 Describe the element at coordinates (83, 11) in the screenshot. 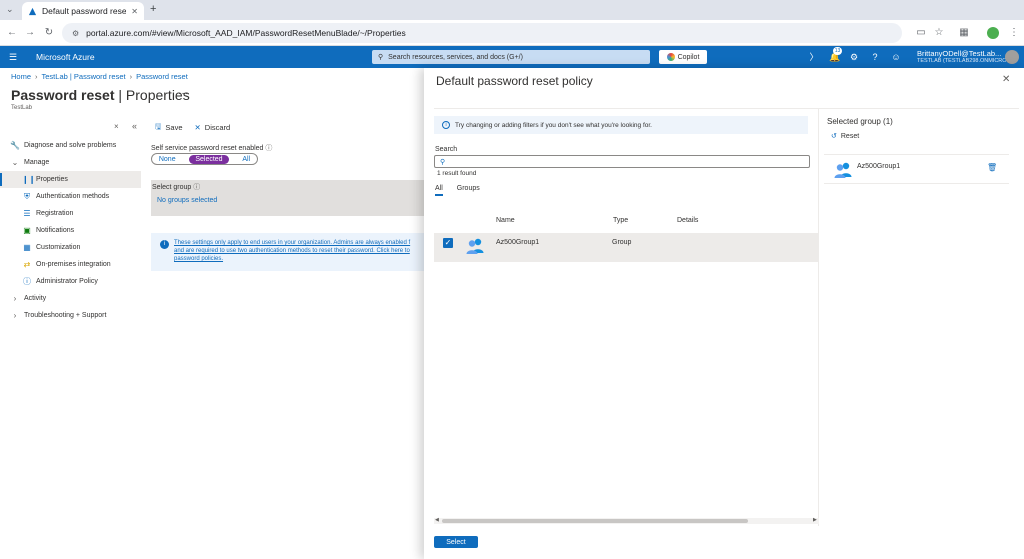

I see `browser-tab: Default password reset p ✕` at that location.